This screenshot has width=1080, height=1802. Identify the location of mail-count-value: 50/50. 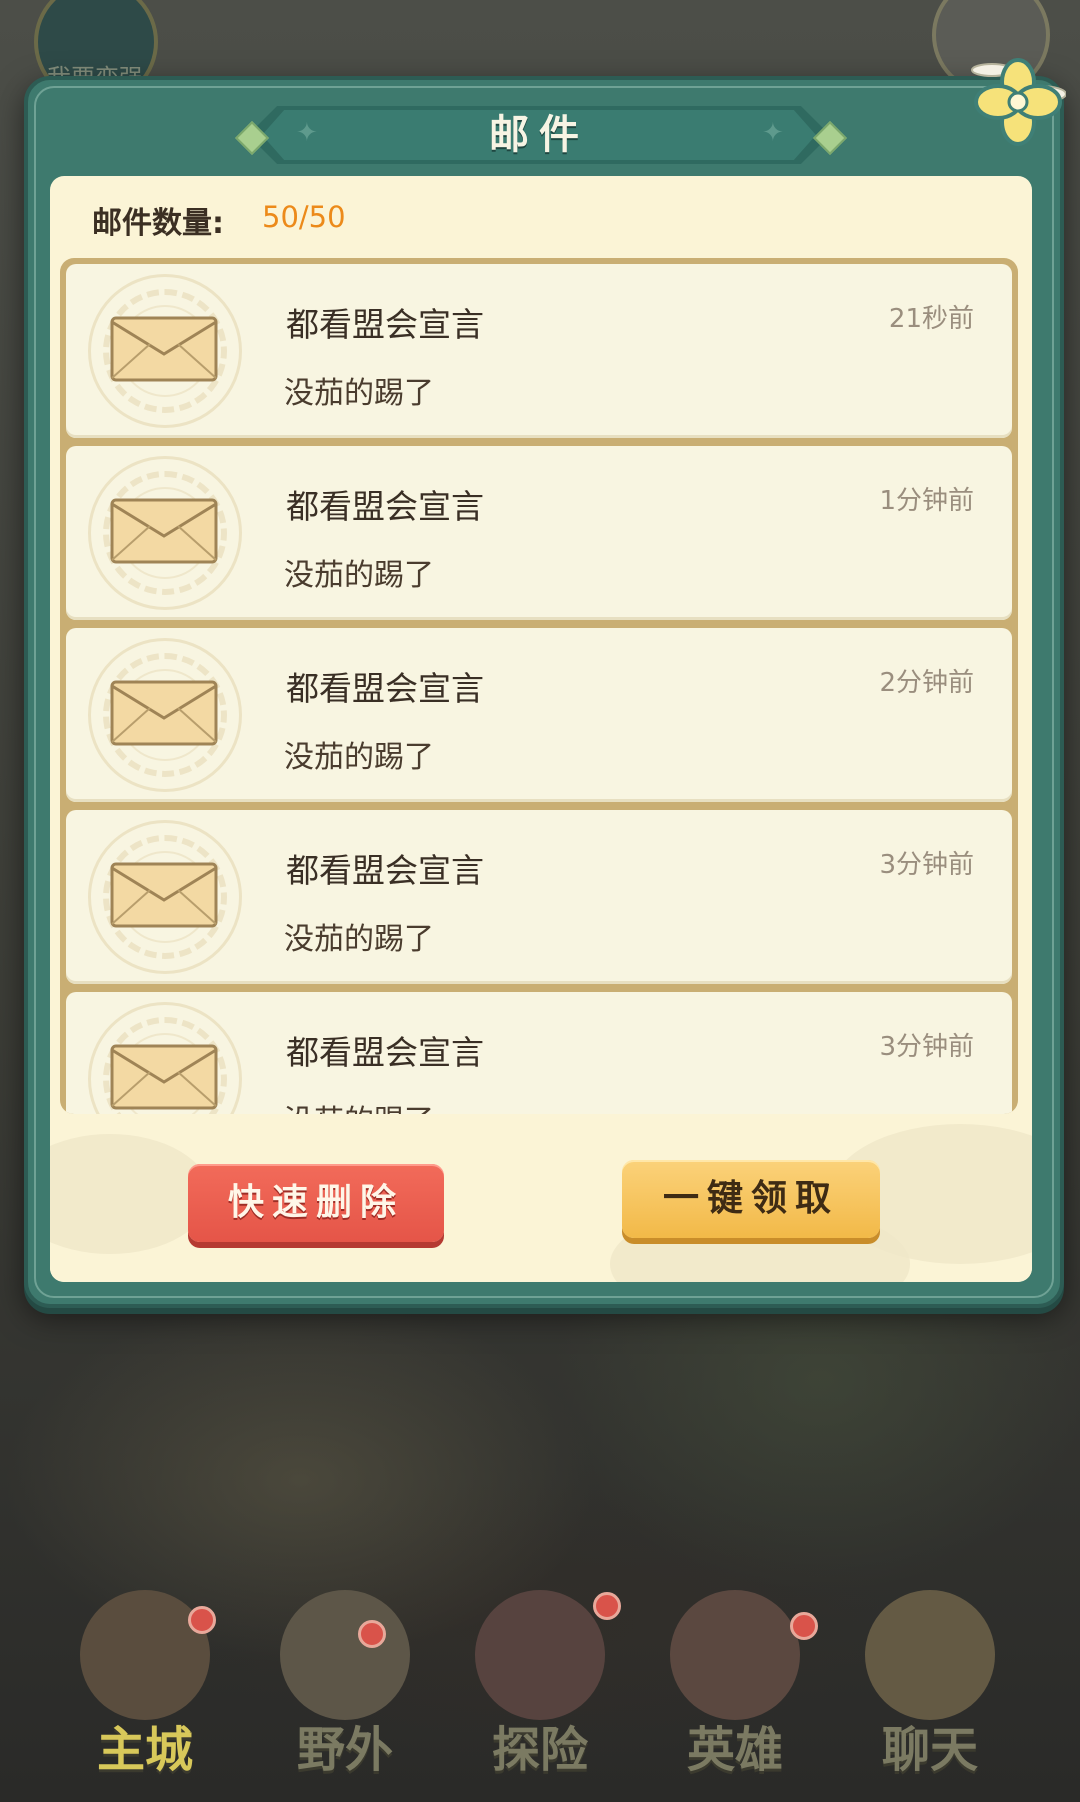
(304, 217).